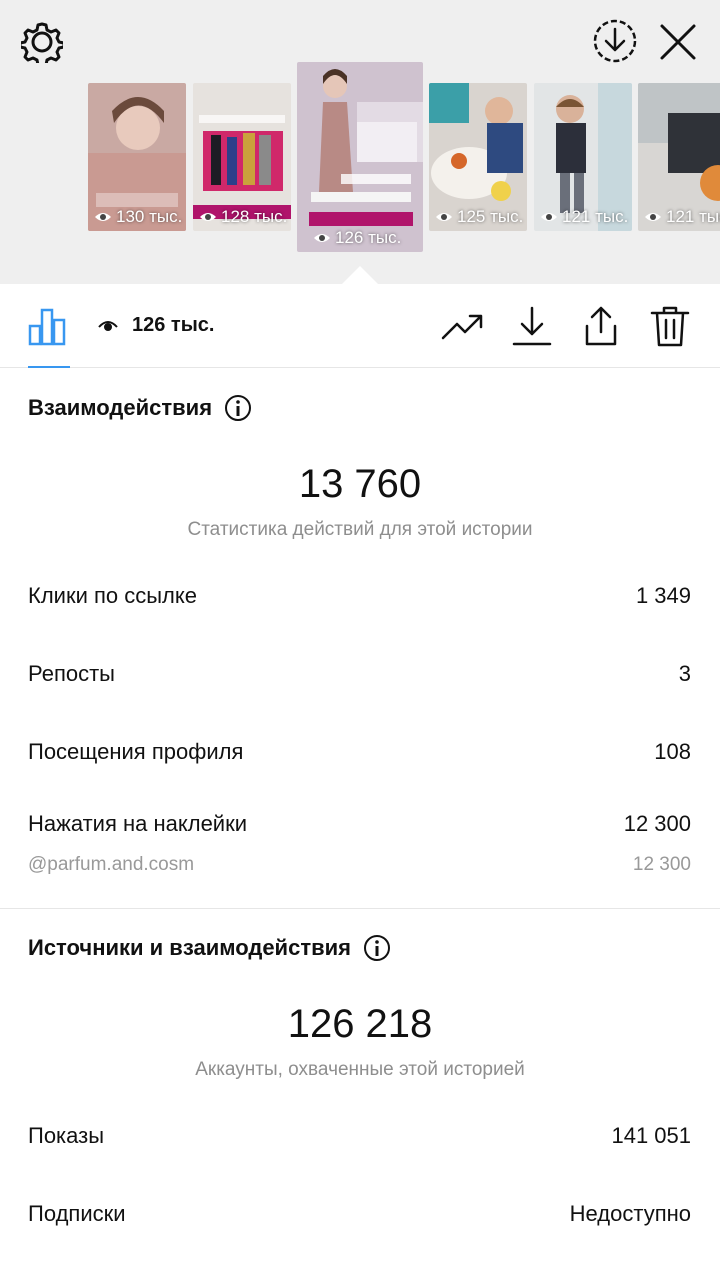 Image resolution: width=720 pixels, height=1280 pixels. I want to click on view-count: 130 тыс., so click(138, 217).